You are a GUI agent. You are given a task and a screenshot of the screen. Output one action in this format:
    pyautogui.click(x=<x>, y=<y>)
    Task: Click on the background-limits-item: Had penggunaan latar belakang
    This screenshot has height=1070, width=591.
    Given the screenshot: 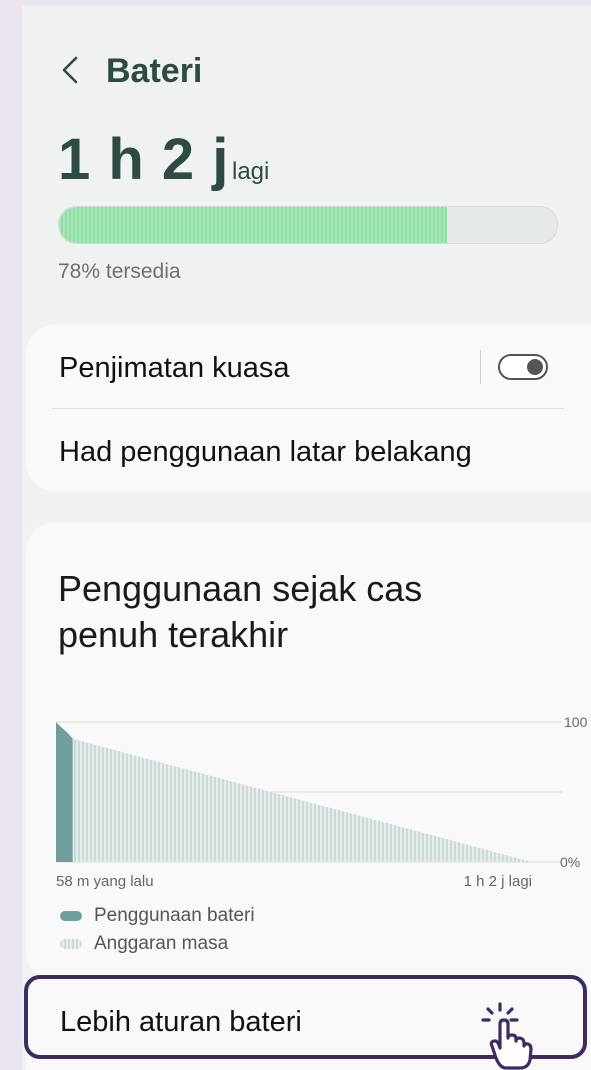 What is the action you would take?
    pyautogui.click(x=265, y=452)
    